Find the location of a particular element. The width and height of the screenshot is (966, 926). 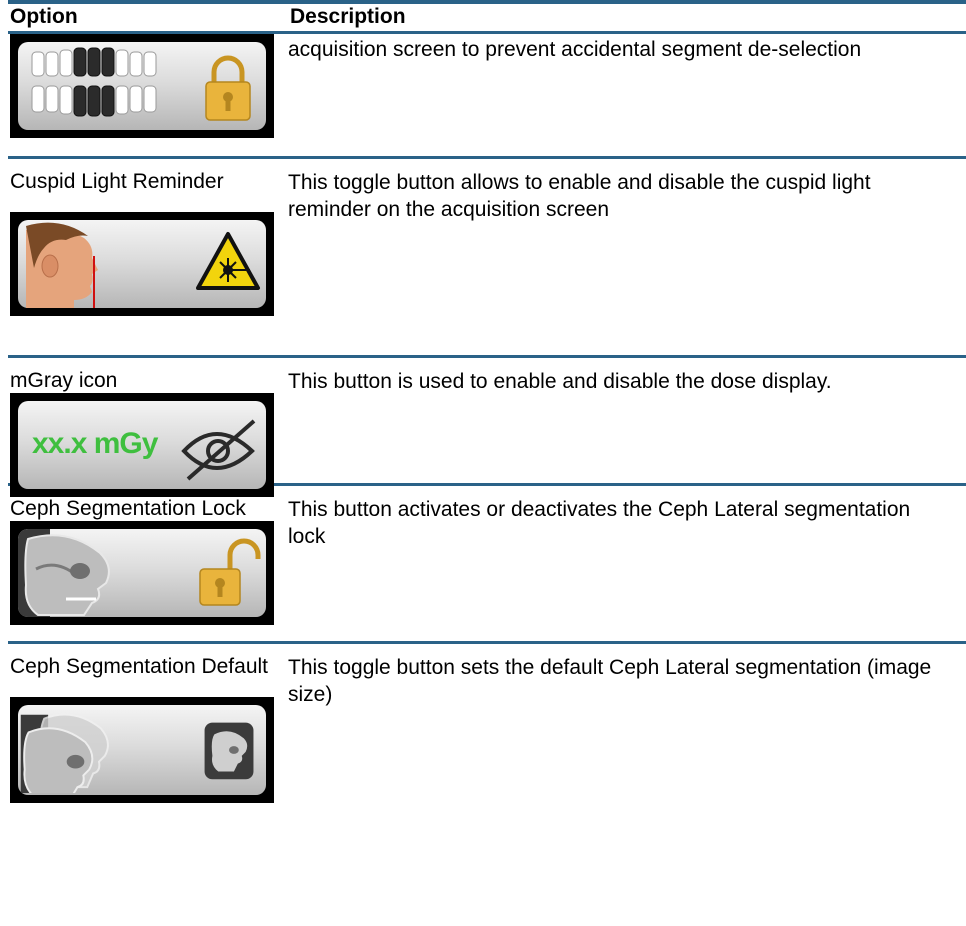

option-label: Ceph Segmentation Lock is located at coordinates (128, 508).